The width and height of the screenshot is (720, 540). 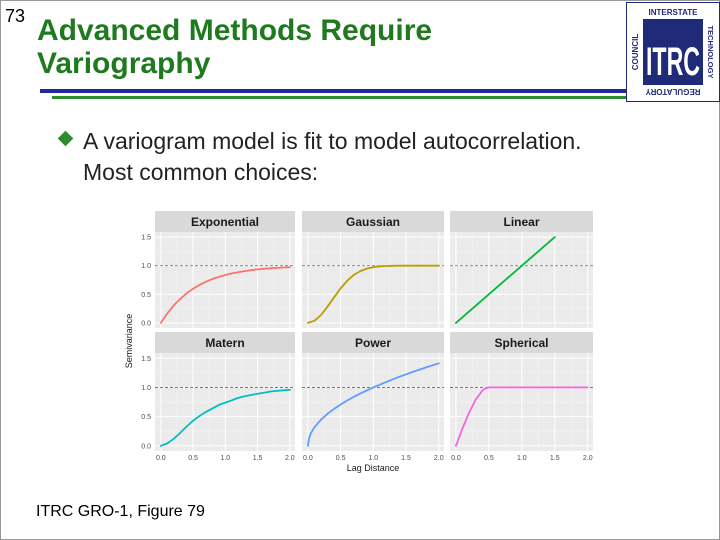 What do you see at coordinates (673, 12) in the screenshot?
I see `logo-top: INTERSTATE` at bounding box center [673, 12].